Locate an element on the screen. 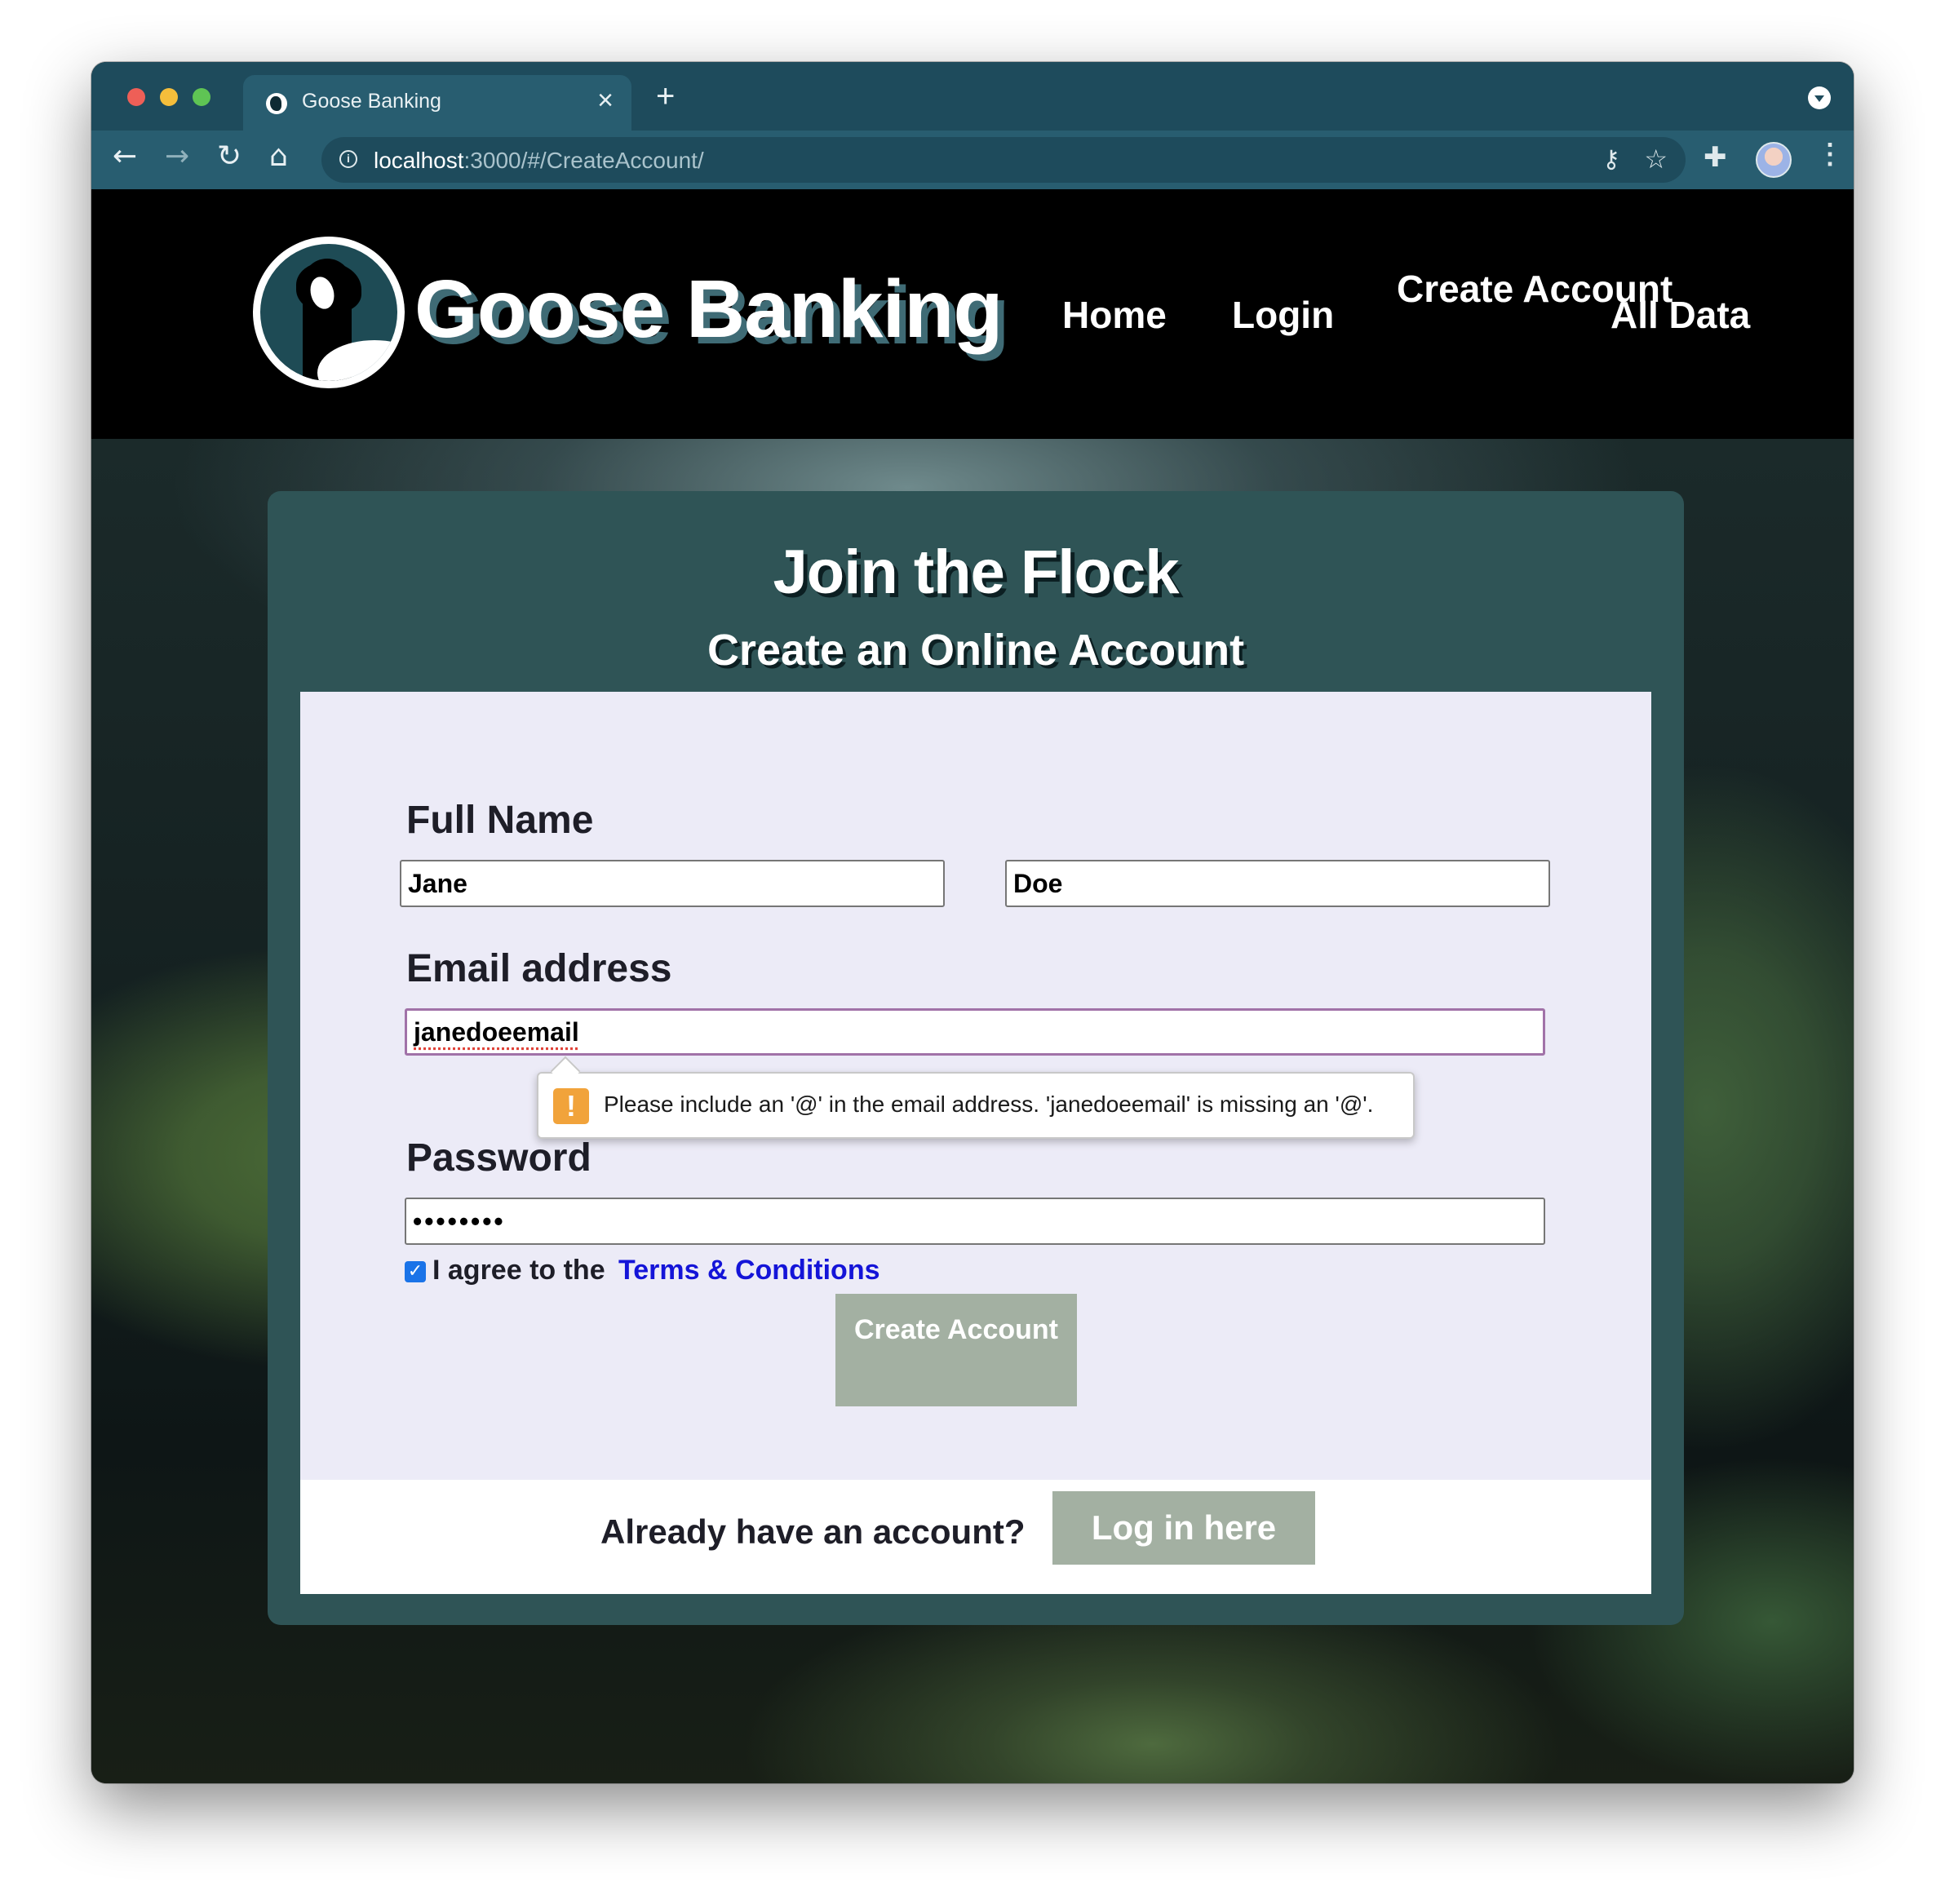  close-window-button is located at coordinates (136, 97).